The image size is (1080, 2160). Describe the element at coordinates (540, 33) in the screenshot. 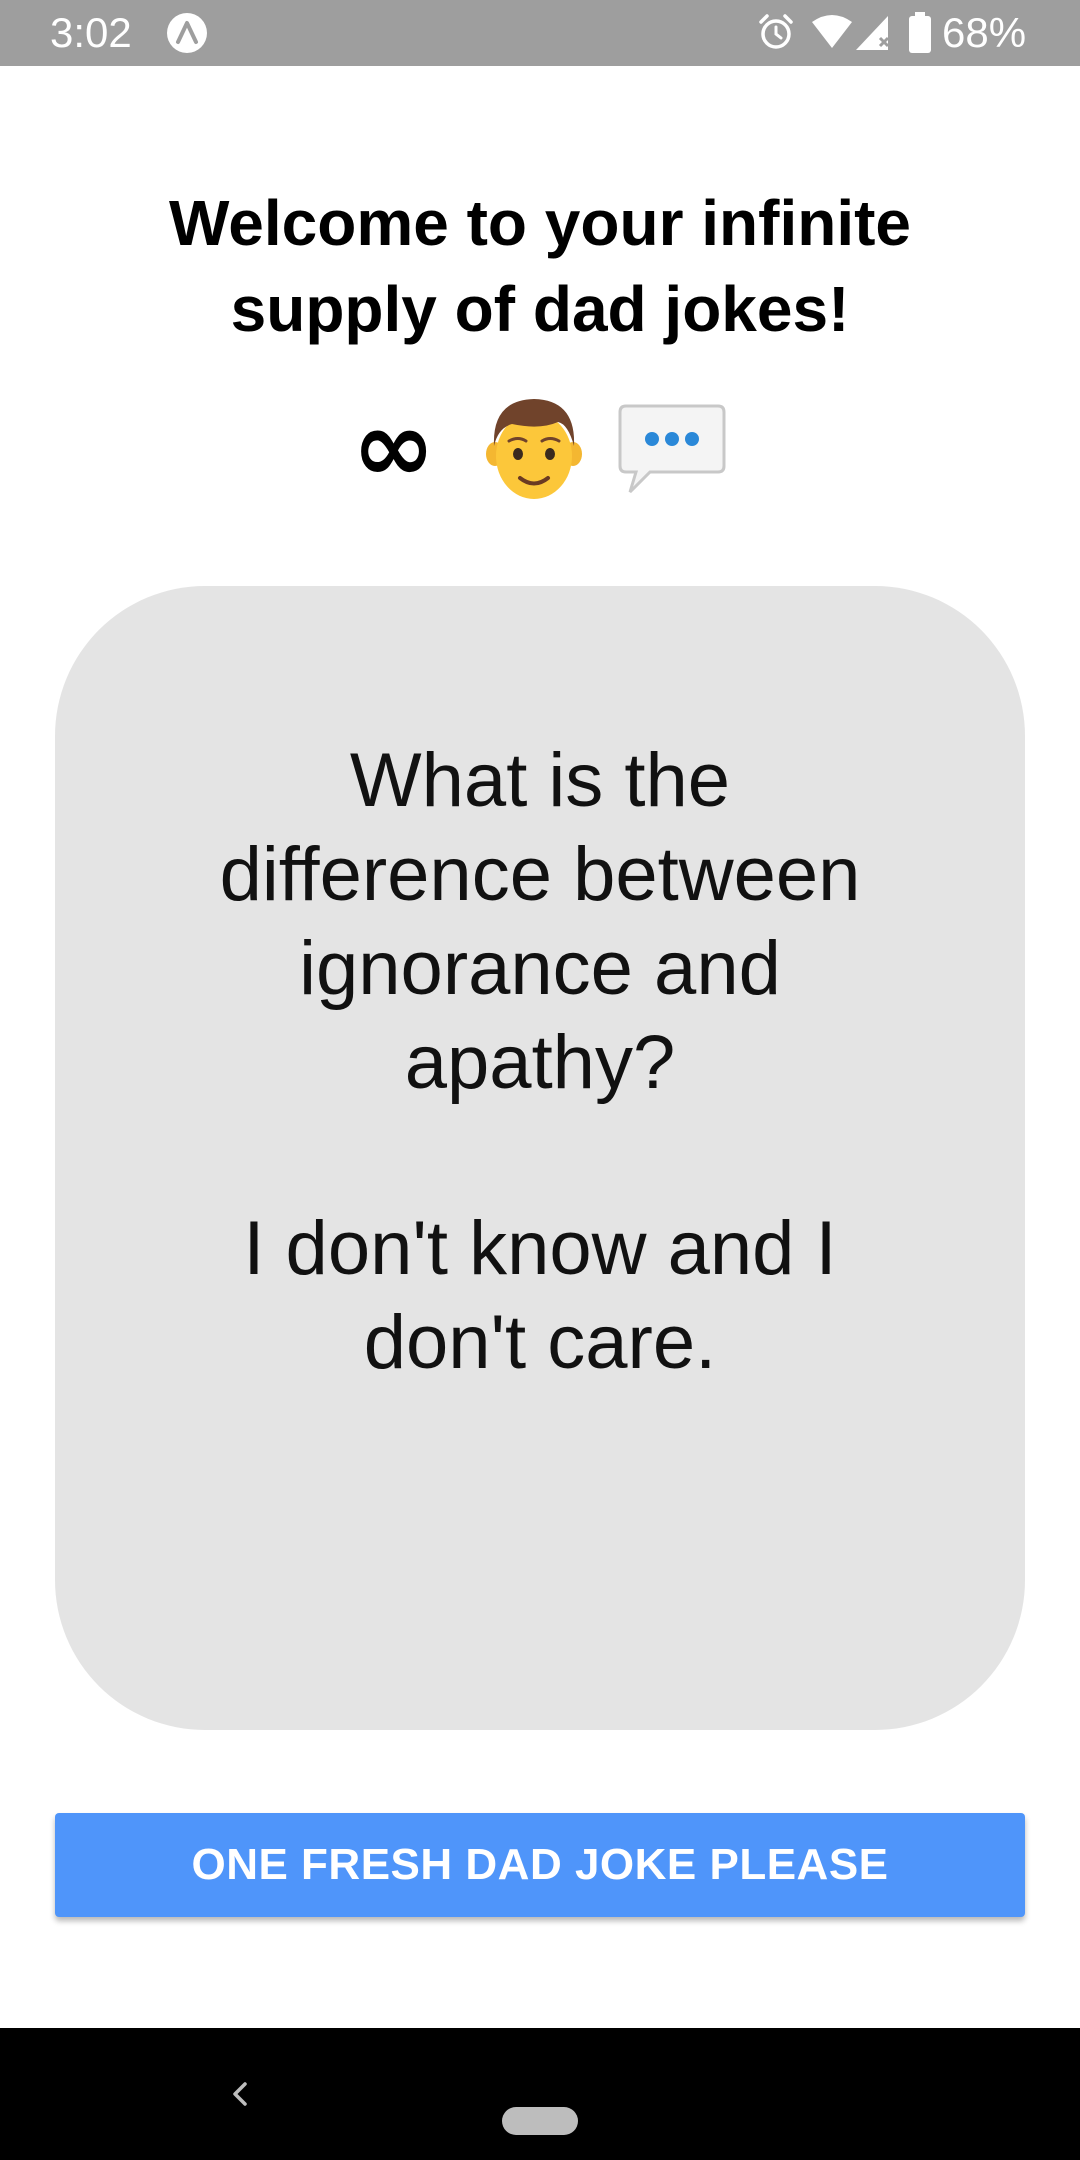

I see `status-bar: 3:02 68%` at that location.